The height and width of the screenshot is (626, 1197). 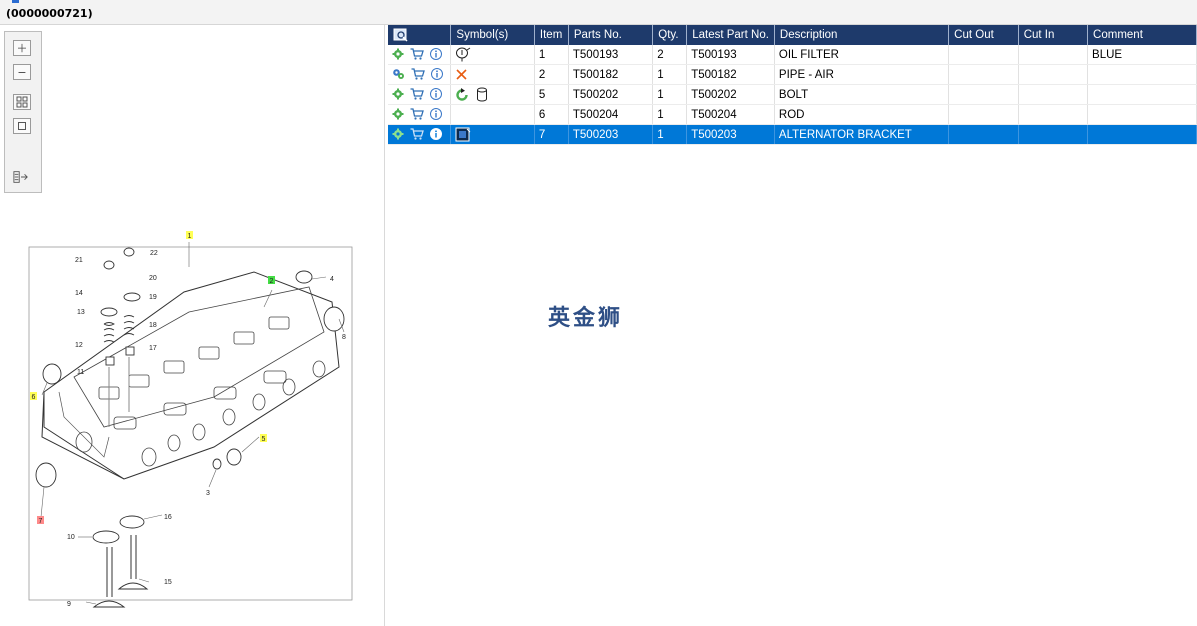 What do you see at coordinates (71, 537) in the screenshot?
I see `callout-10: 10` at bounding box center [71, 537].